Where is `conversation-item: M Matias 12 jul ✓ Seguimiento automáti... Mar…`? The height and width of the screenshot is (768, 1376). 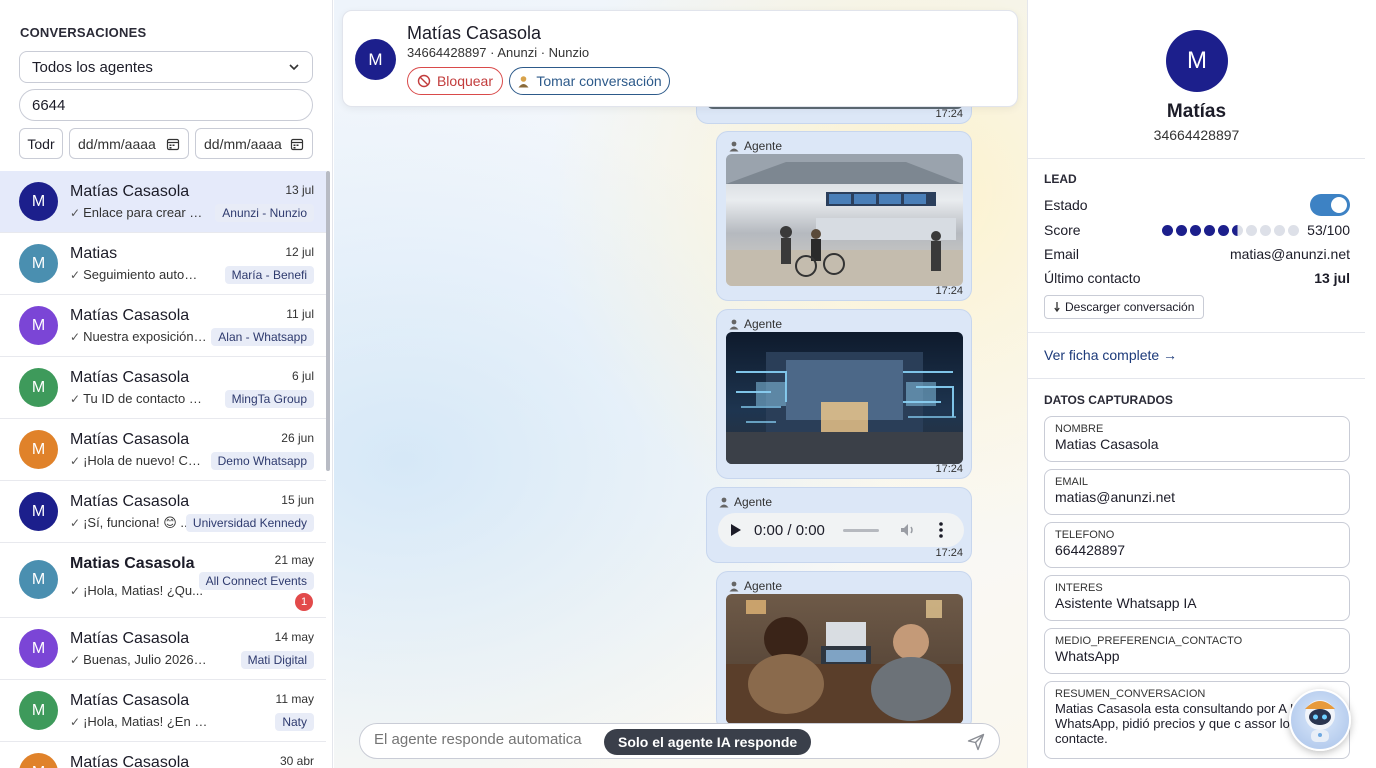 conversation-item: M Matias 12 jul ✓ Seguimiento automáti... Mar… is located at coordinates (163, 264).